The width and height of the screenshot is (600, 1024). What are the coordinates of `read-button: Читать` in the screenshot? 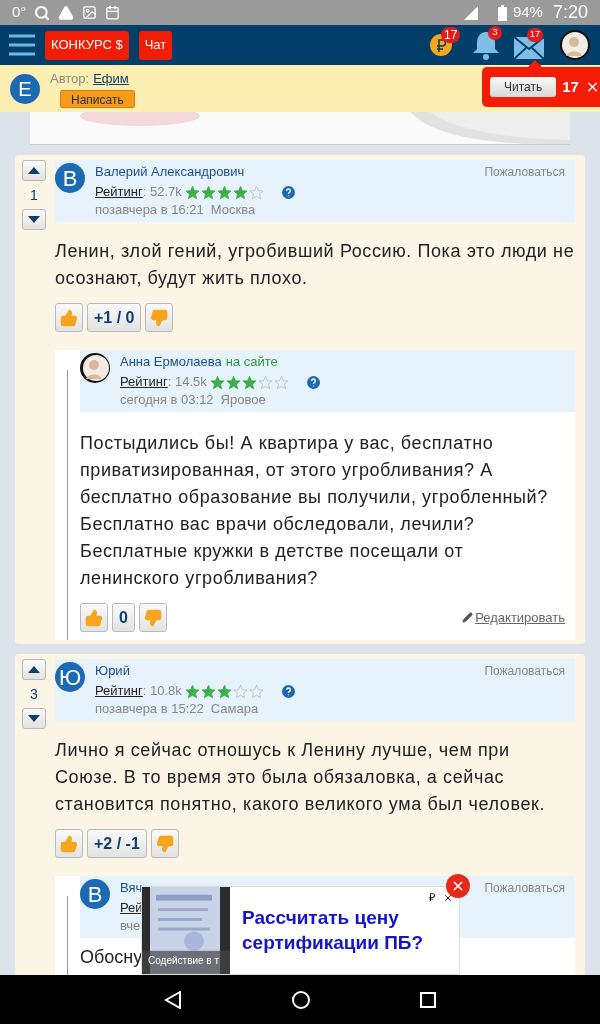 It's located at (523, 87).